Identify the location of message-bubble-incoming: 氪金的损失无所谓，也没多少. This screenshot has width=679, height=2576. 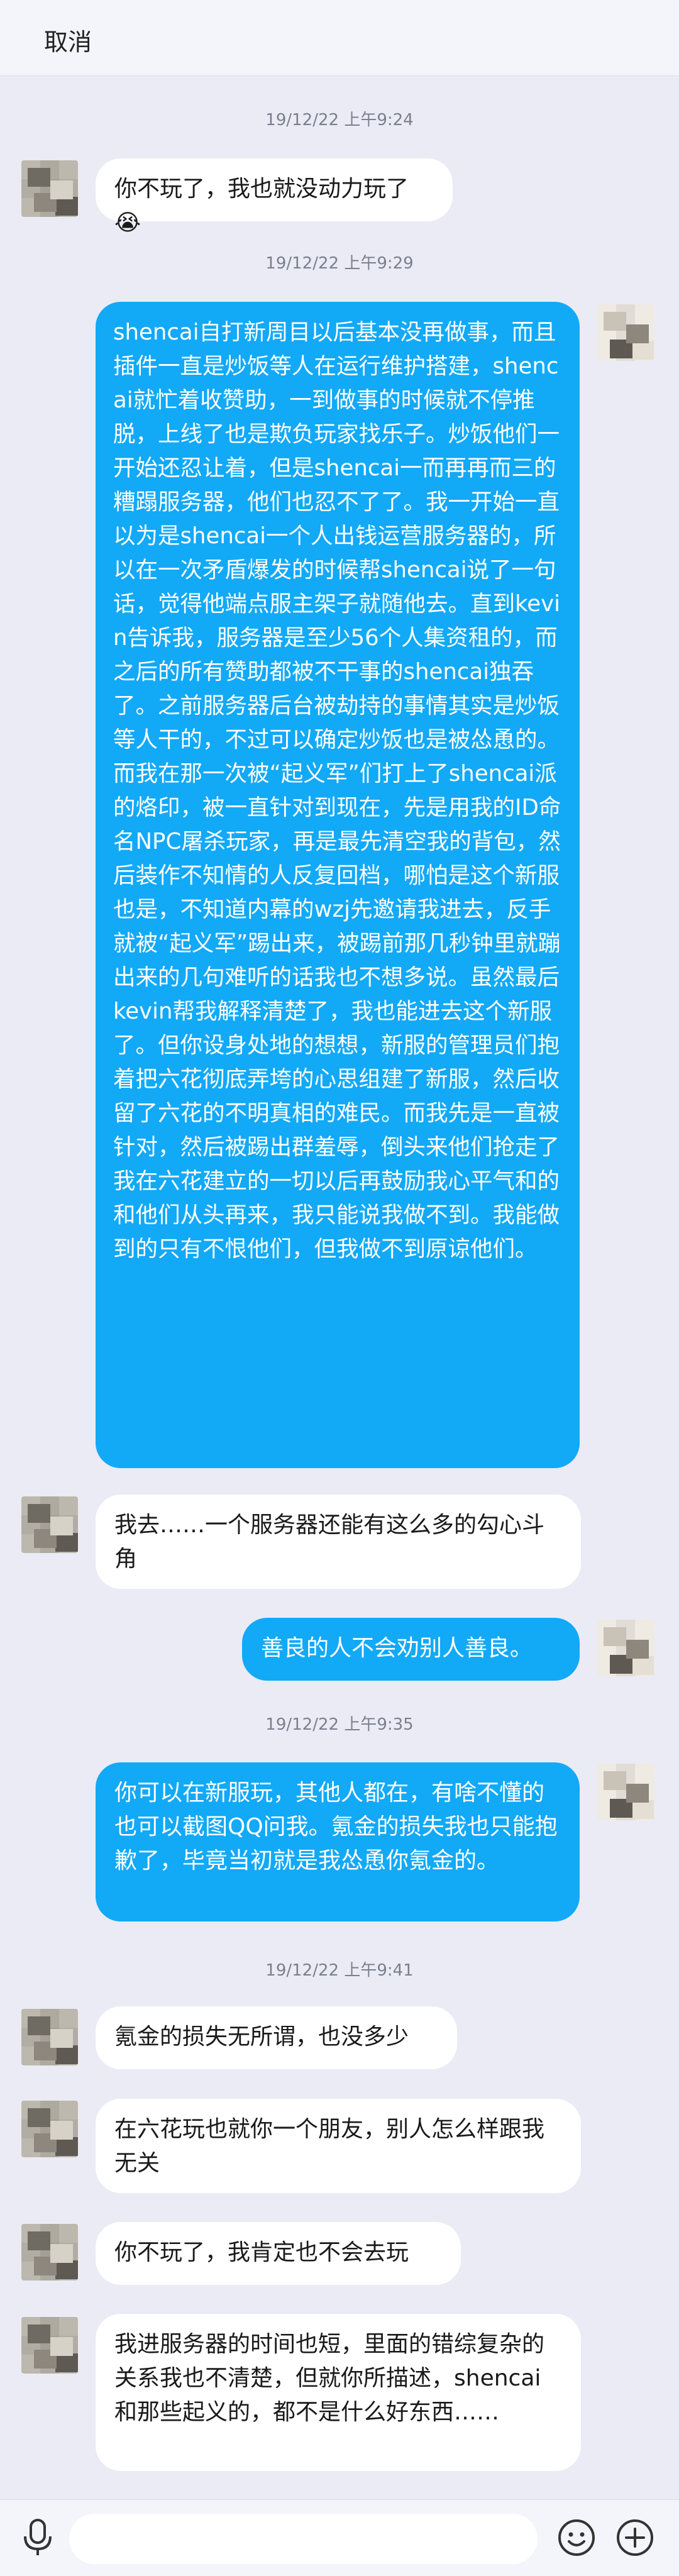
(276, 2037).